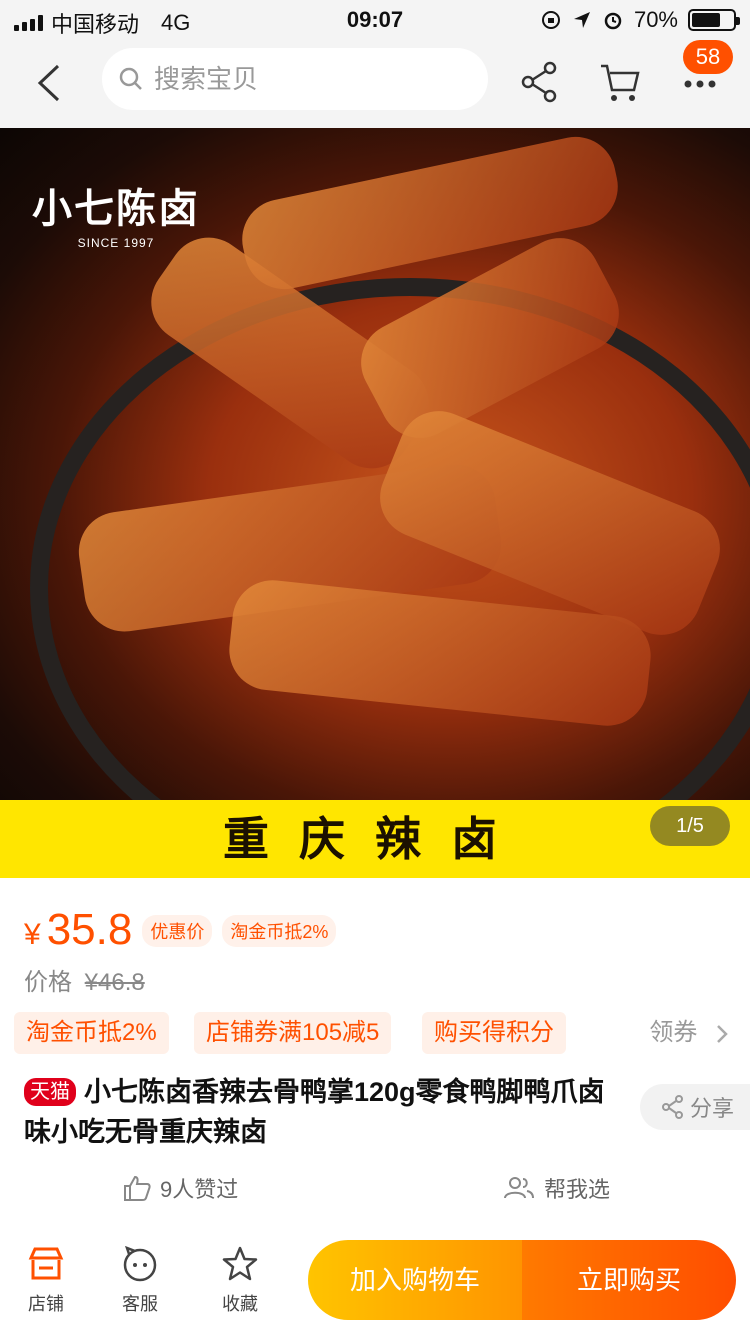 This screenshot has height=1334, width=750. I want to click on location-icon, so click(581, 20).